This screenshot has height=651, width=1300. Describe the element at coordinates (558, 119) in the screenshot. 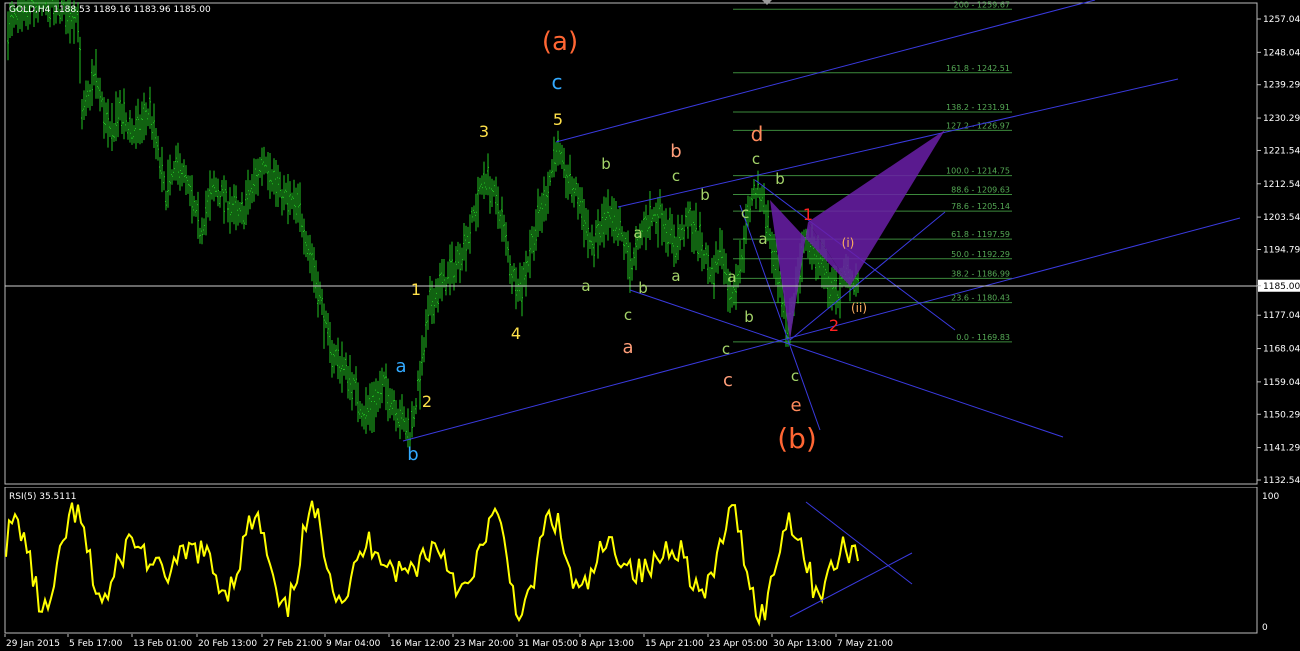

I see `wave-label: 5` at that location.